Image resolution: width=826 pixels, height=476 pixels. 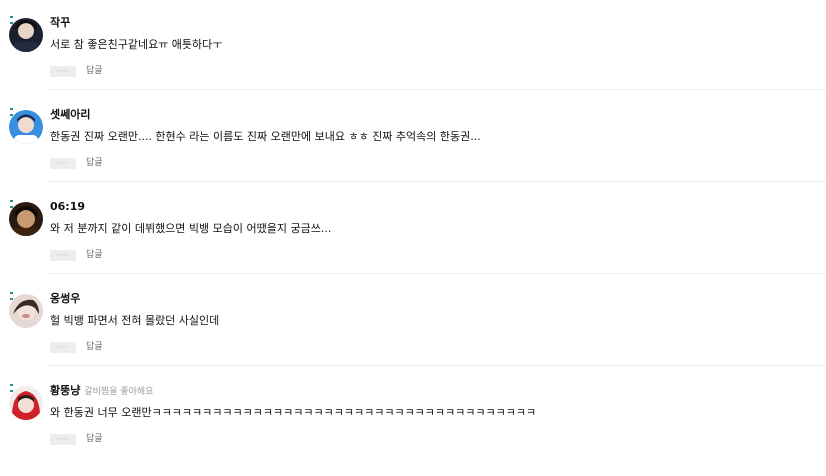 I want to click on comment-nickname: 옹썽우, so click(x=65, y=299).